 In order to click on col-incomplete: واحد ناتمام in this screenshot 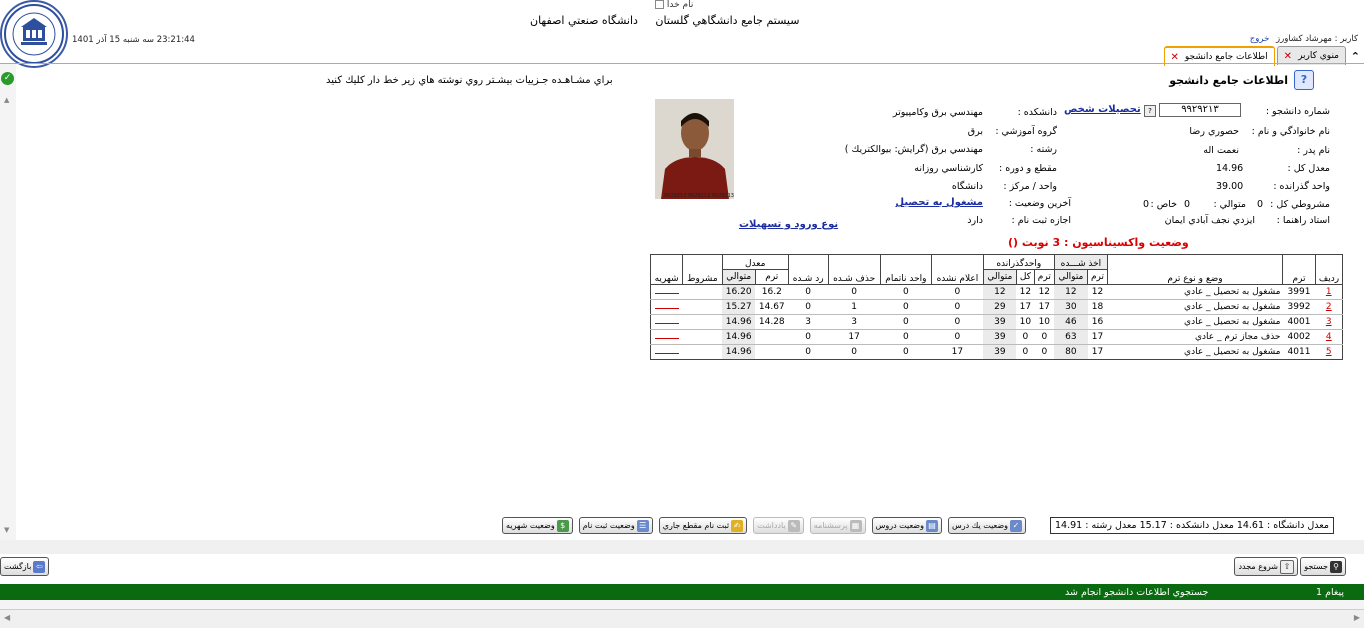, I will do `click(906, 269)`.